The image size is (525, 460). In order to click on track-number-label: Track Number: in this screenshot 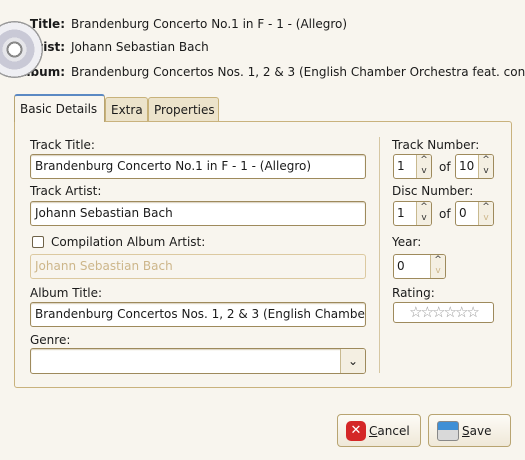, I will do `click(436, 145)`.